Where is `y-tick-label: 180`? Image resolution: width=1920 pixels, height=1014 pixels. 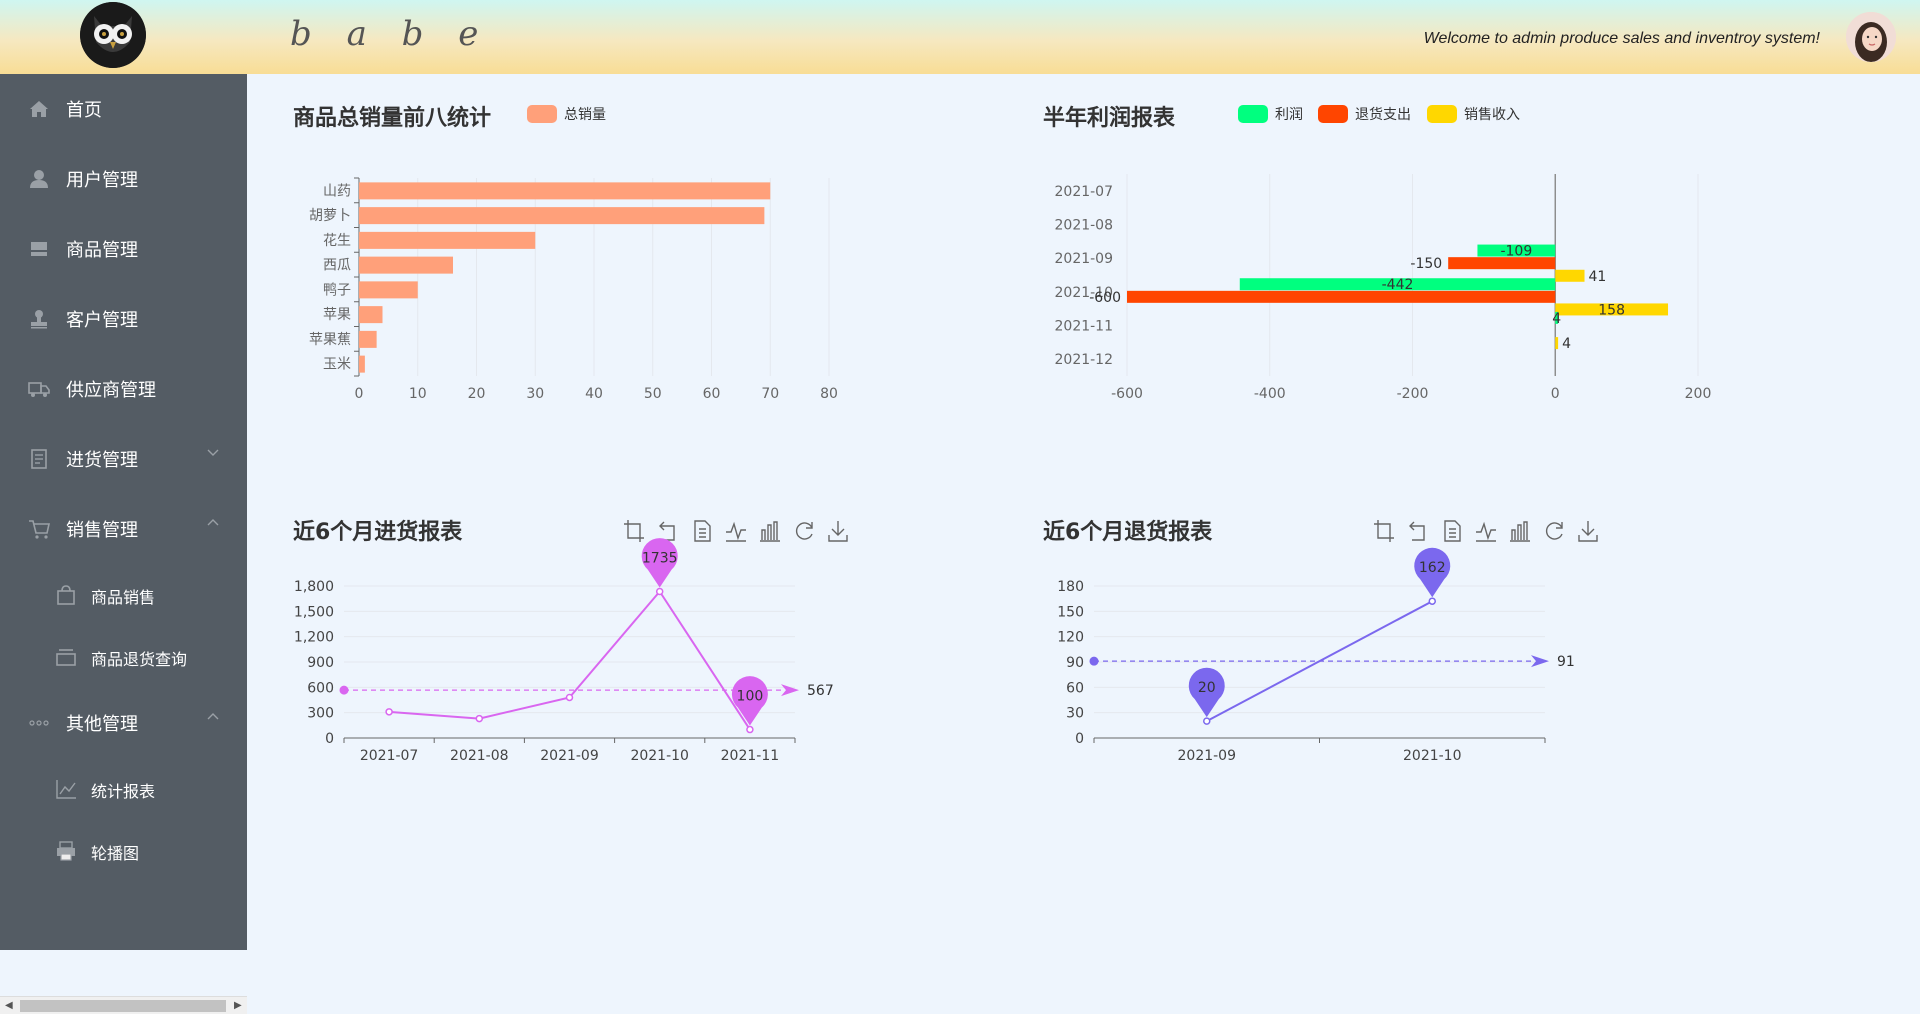
y-tick-label: 180 is located at coordinates (1070, 587).